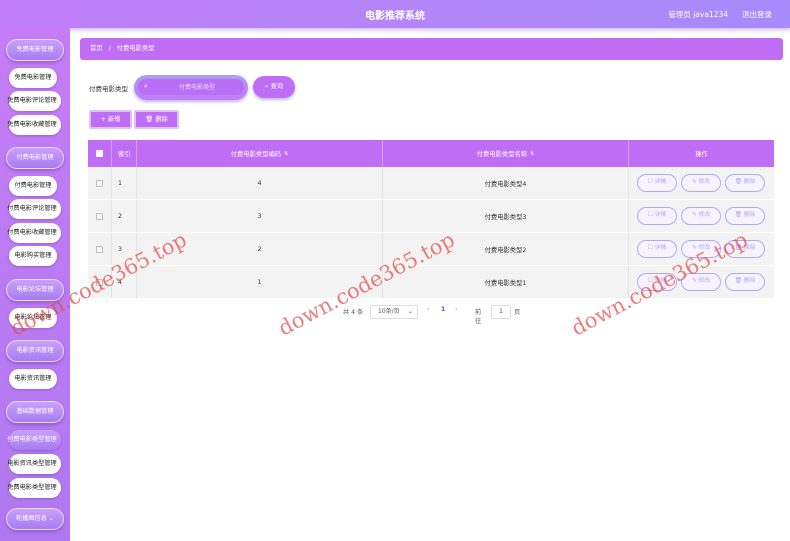 This screenshot has width=790, height=541. What do you see at coordinates (443, 309) in the screenshot?
I see `page-number: 1` at bounding box center [443, 309].